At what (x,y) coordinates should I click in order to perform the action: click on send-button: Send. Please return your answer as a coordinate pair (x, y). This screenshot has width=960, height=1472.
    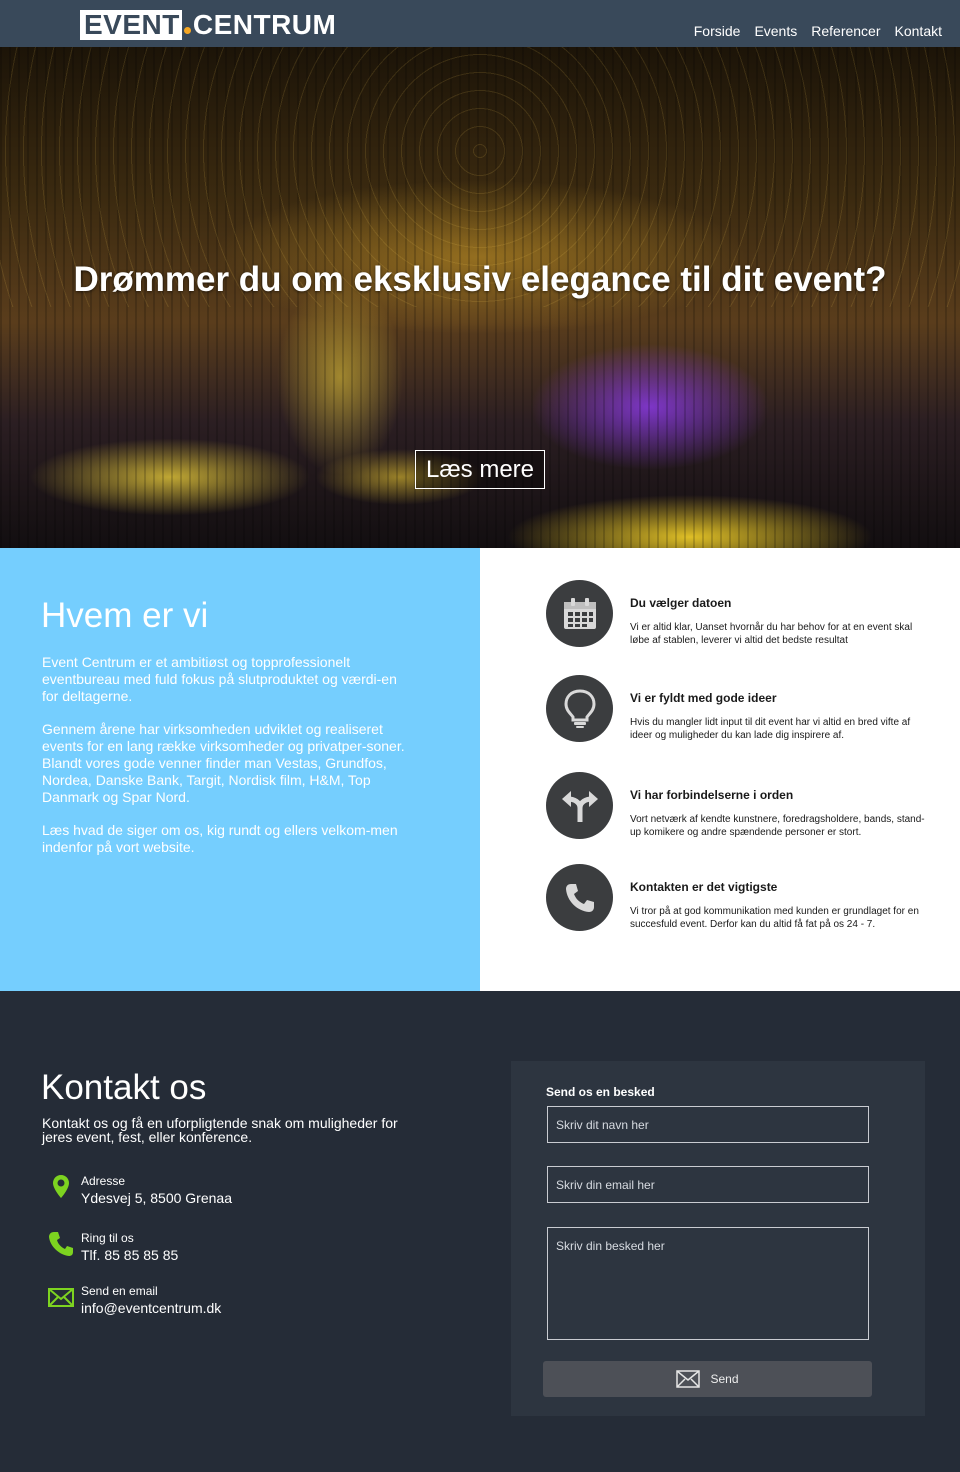
    Looking at the image, I should click on (707, 1379).